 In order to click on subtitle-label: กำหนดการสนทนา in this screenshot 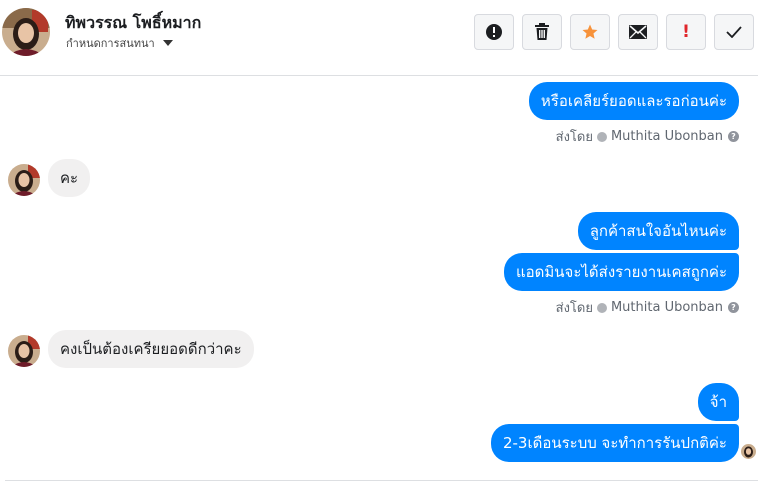, I will do `click(110, 43)`.